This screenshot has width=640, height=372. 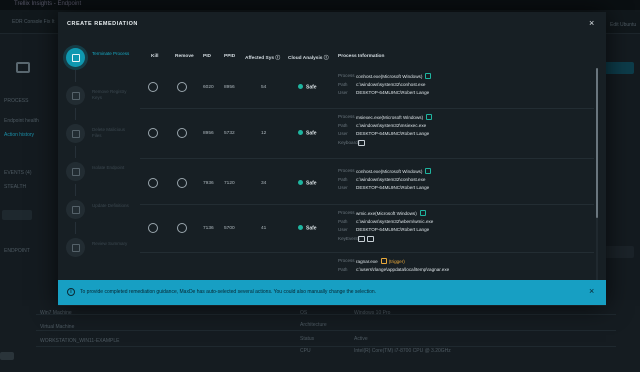 I want to click on ppid-cell: 7120, so click(x=229, y=183).